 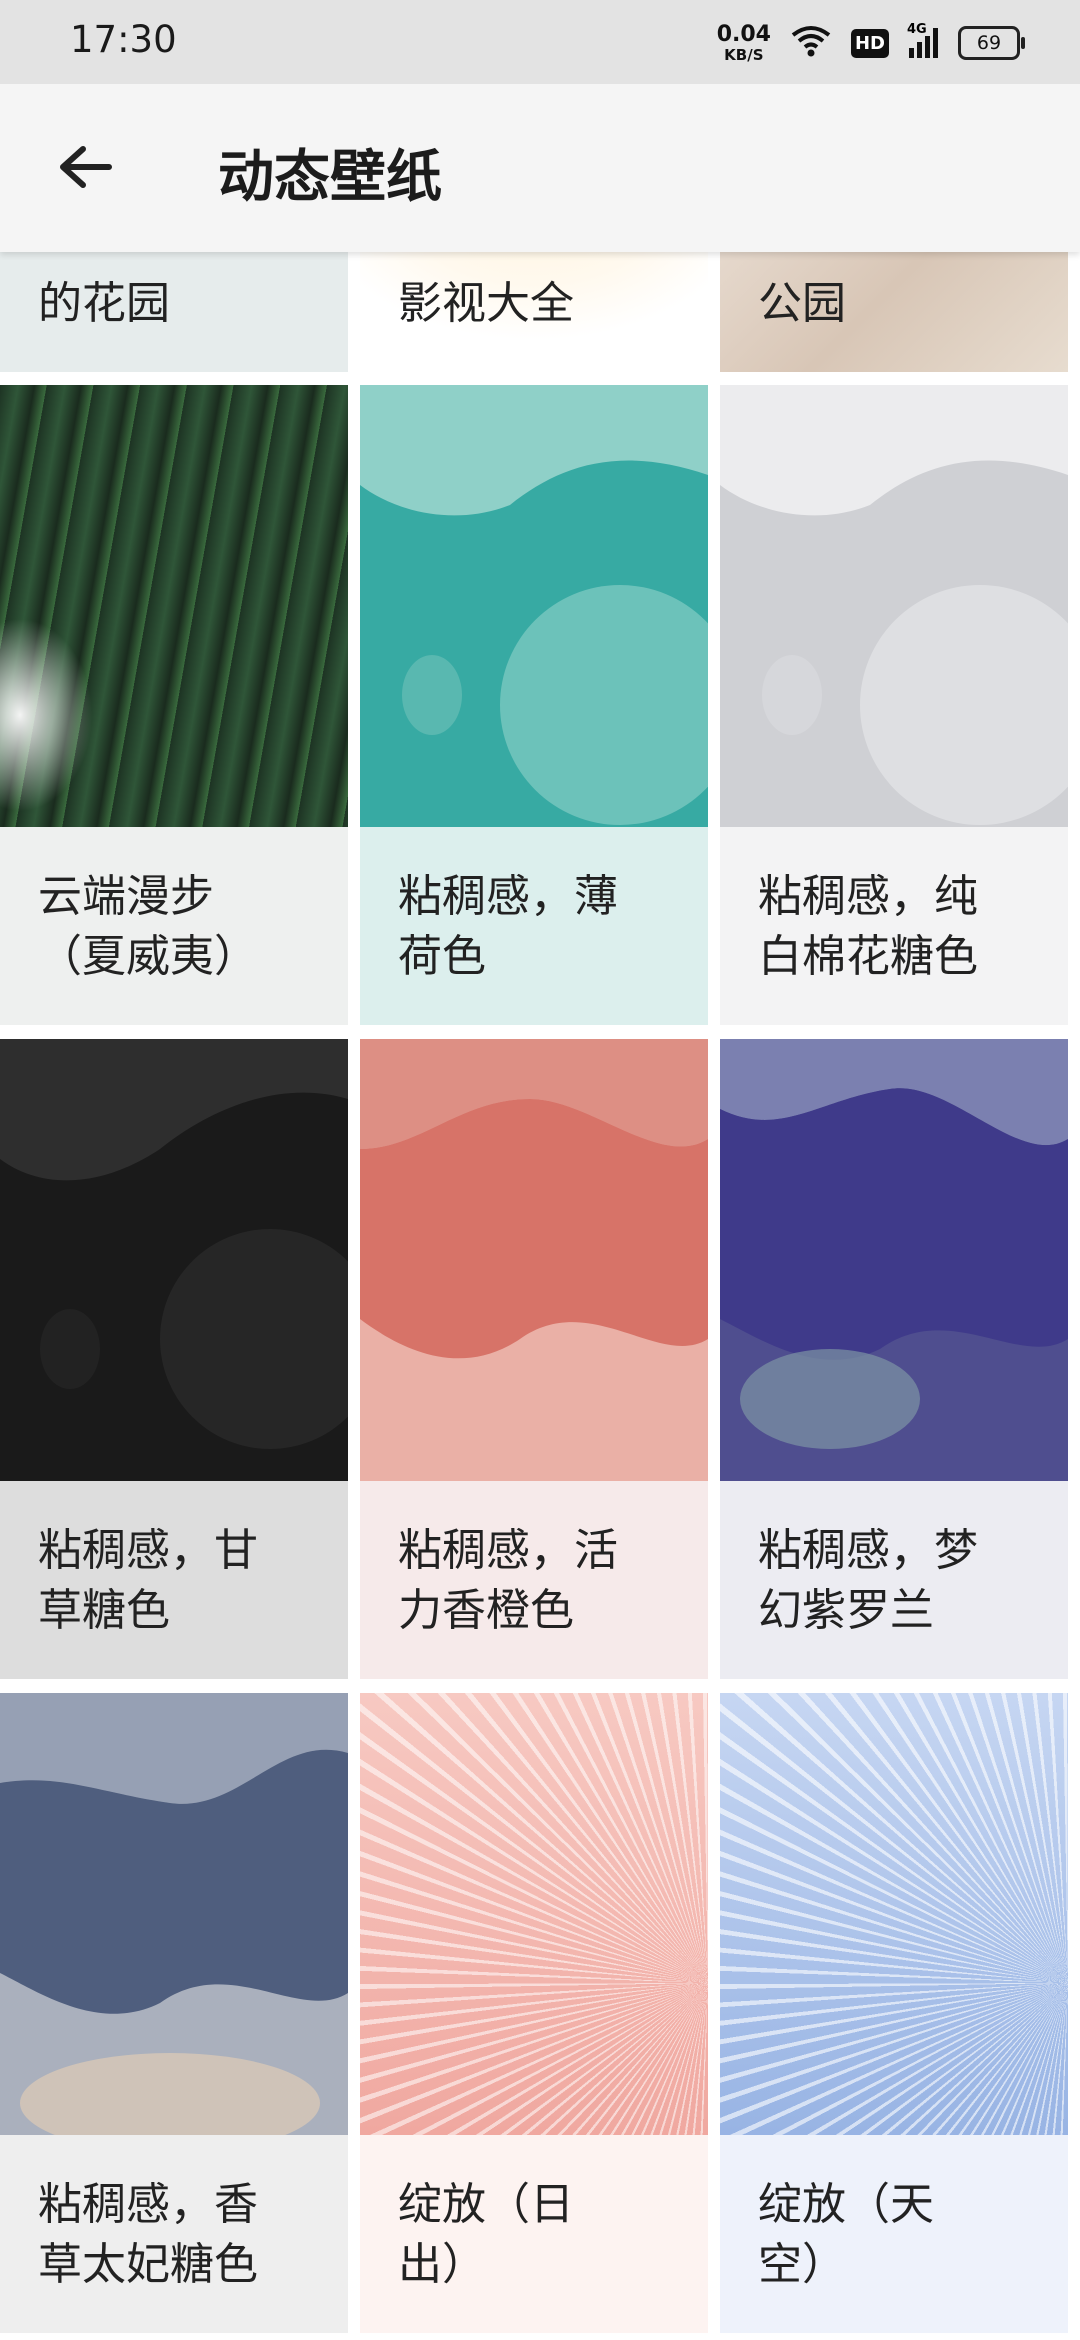 I want to click on battery-level: 69, so click(x=989, y=43).